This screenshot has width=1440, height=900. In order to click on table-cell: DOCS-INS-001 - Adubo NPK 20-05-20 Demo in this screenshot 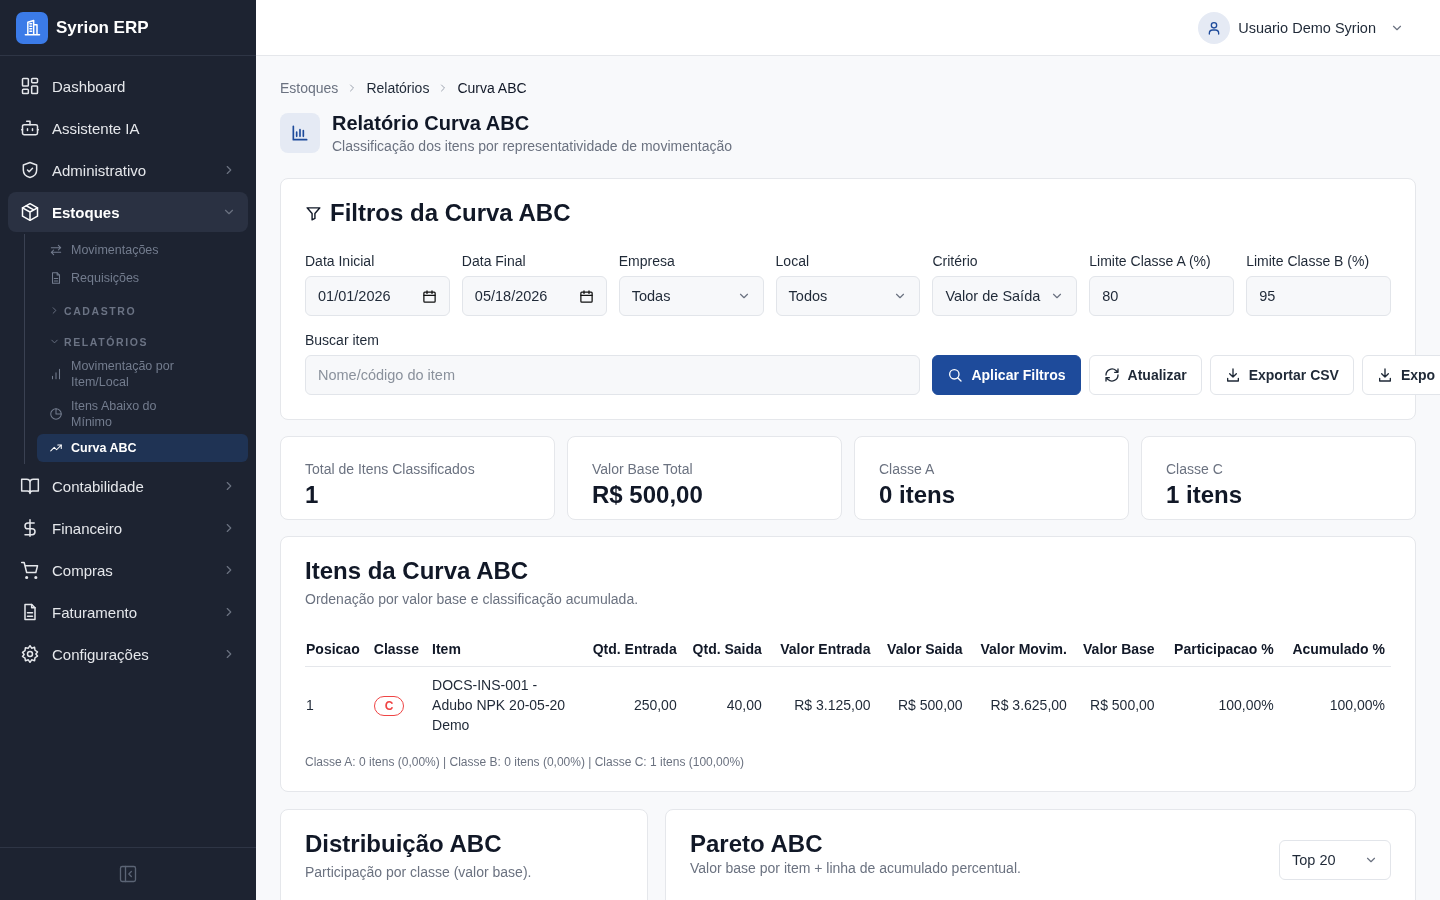, I will do `click(506, 704)`.